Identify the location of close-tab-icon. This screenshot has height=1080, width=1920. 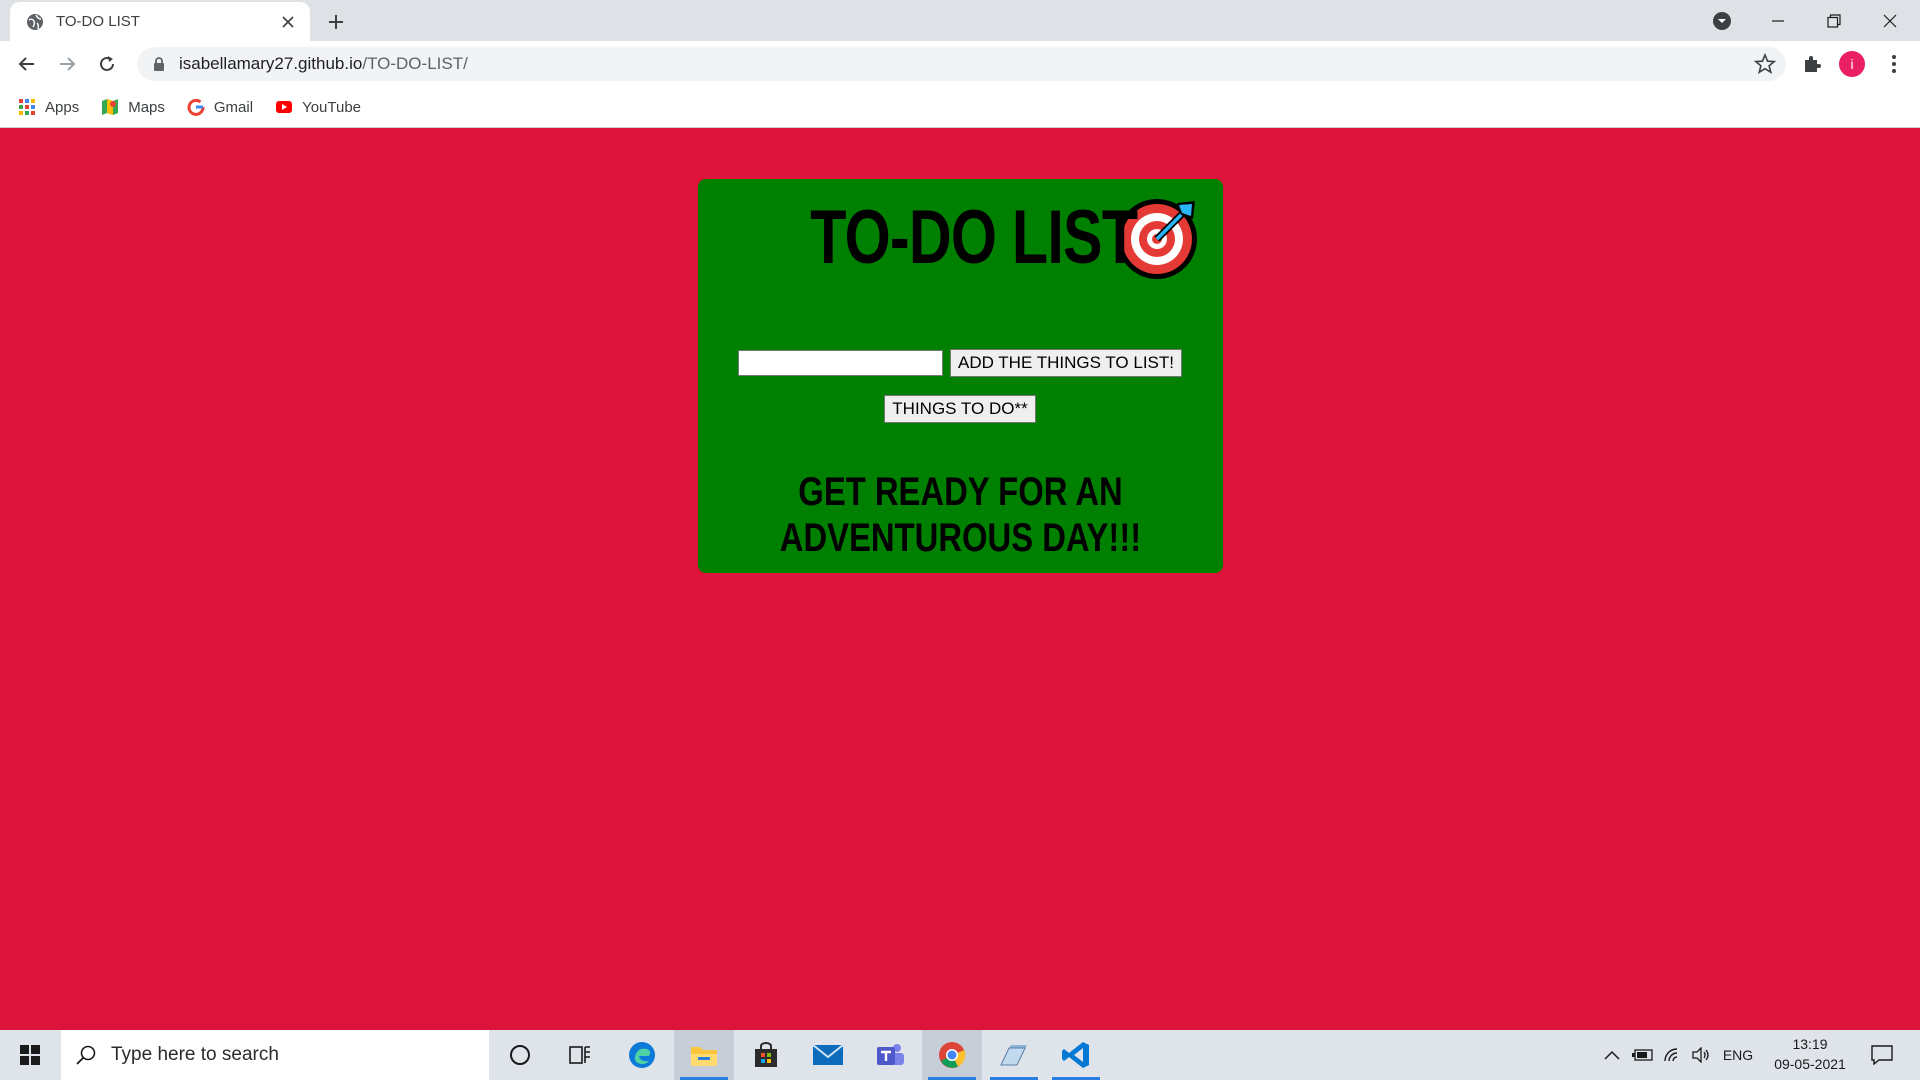
(288, 22).